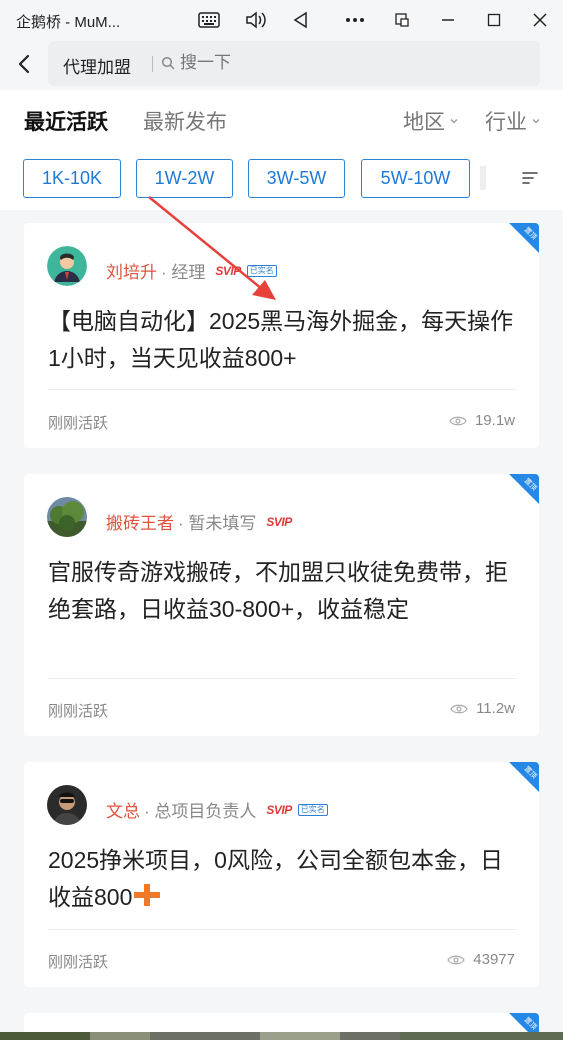  What do you see at coordinates (256, 20) in the screenshot?
I see `volume-icon` at bounding box center [256, 20].